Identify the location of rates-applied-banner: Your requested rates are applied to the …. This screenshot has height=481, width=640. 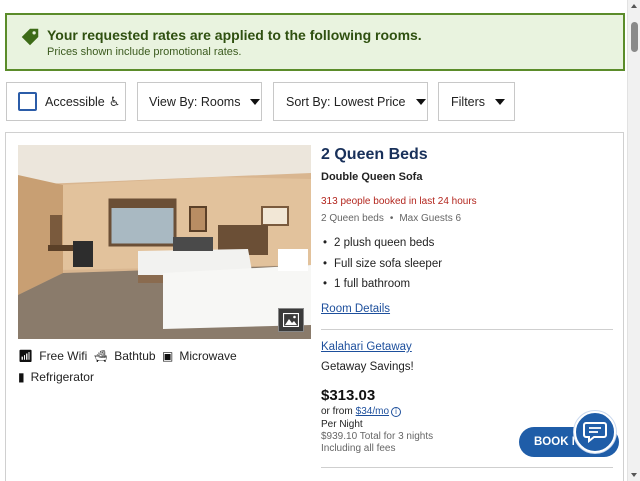
(315, 42).